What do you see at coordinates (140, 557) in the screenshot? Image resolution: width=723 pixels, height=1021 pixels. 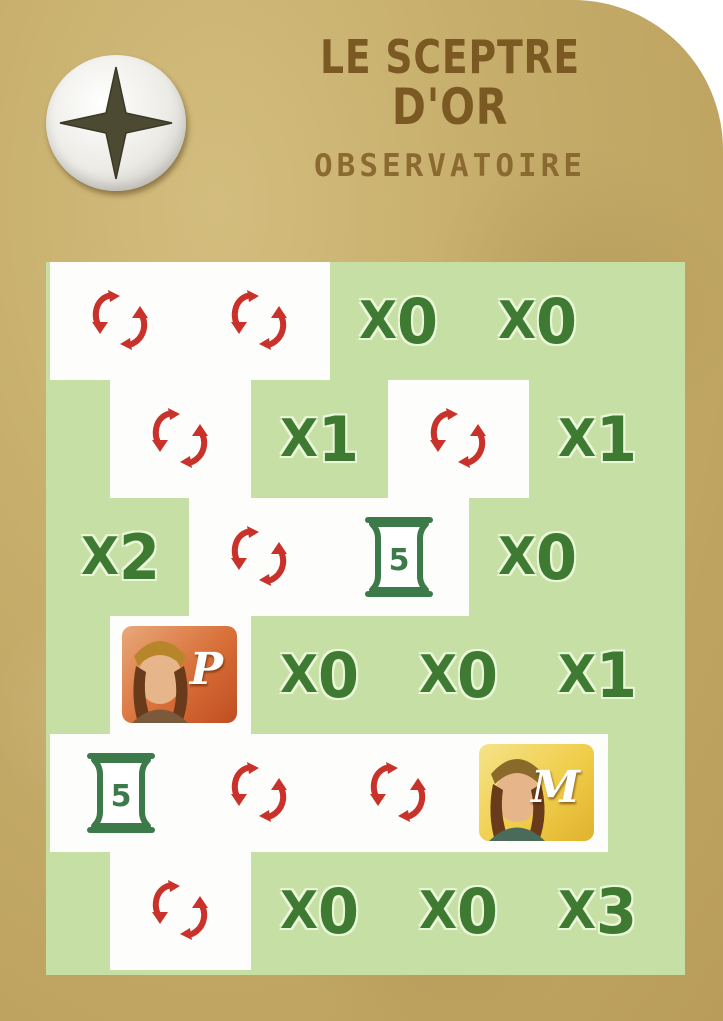 I see `multiplier-number: 2` at bounding box center [140, 557].